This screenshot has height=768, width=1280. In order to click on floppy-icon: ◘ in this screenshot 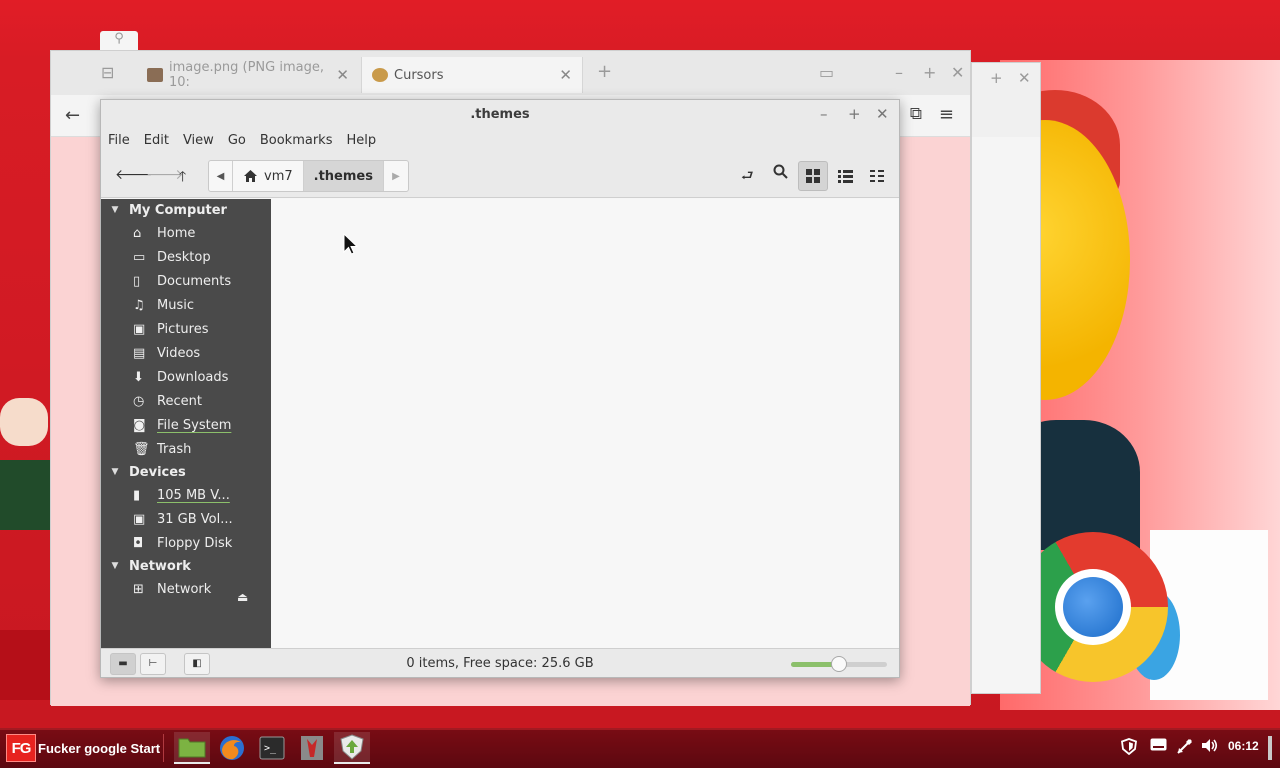, I will do `click(138, 543)`.